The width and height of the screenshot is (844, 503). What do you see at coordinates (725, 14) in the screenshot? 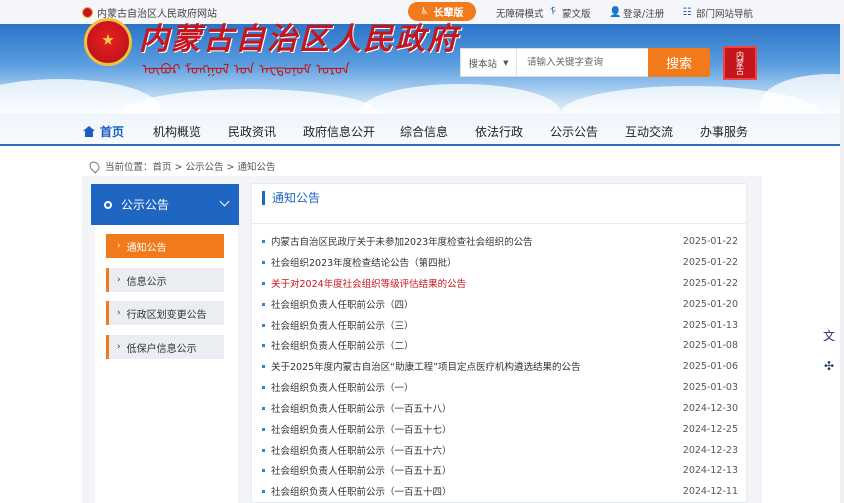
I see `dept-nav-label: 部门网站导航` at bounding box center [725, 14].